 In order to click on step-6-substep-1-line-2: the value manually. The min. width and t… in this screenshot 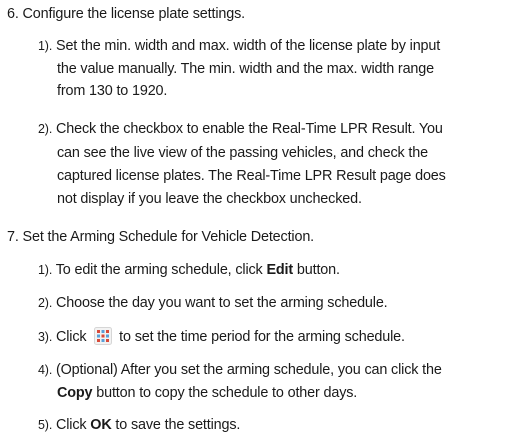, I will do `click(245, 69)`.